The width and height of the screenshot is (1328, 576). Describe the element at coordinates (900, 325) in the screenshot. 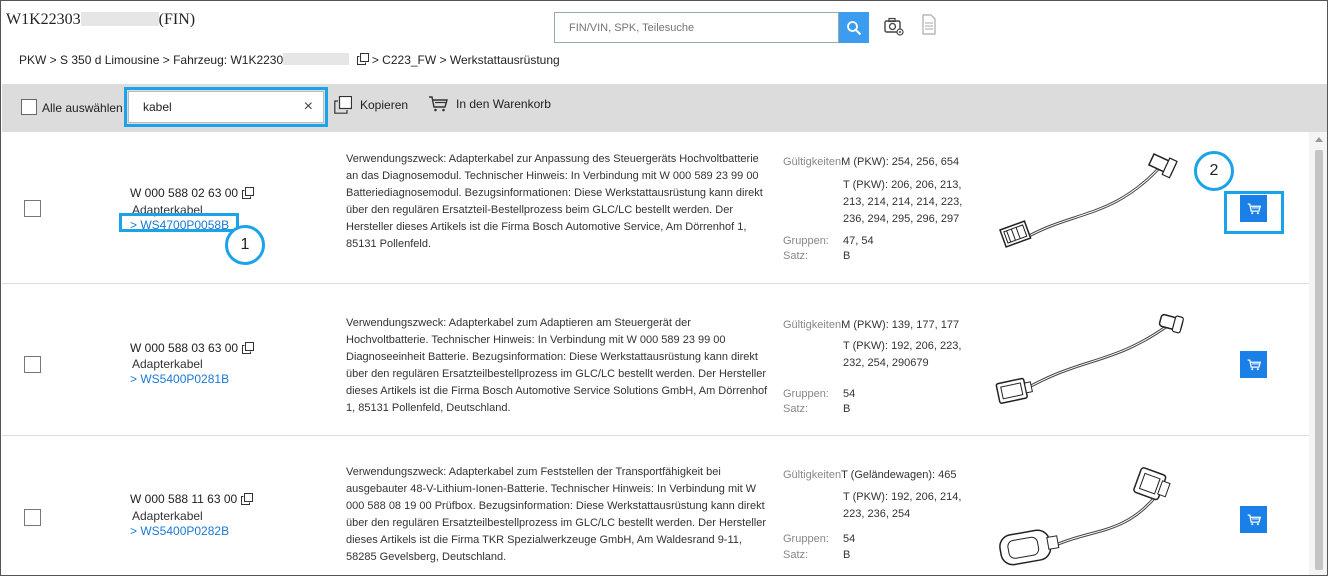

I see `validity-value: M (PKW): 139, 177, 177` at that location.